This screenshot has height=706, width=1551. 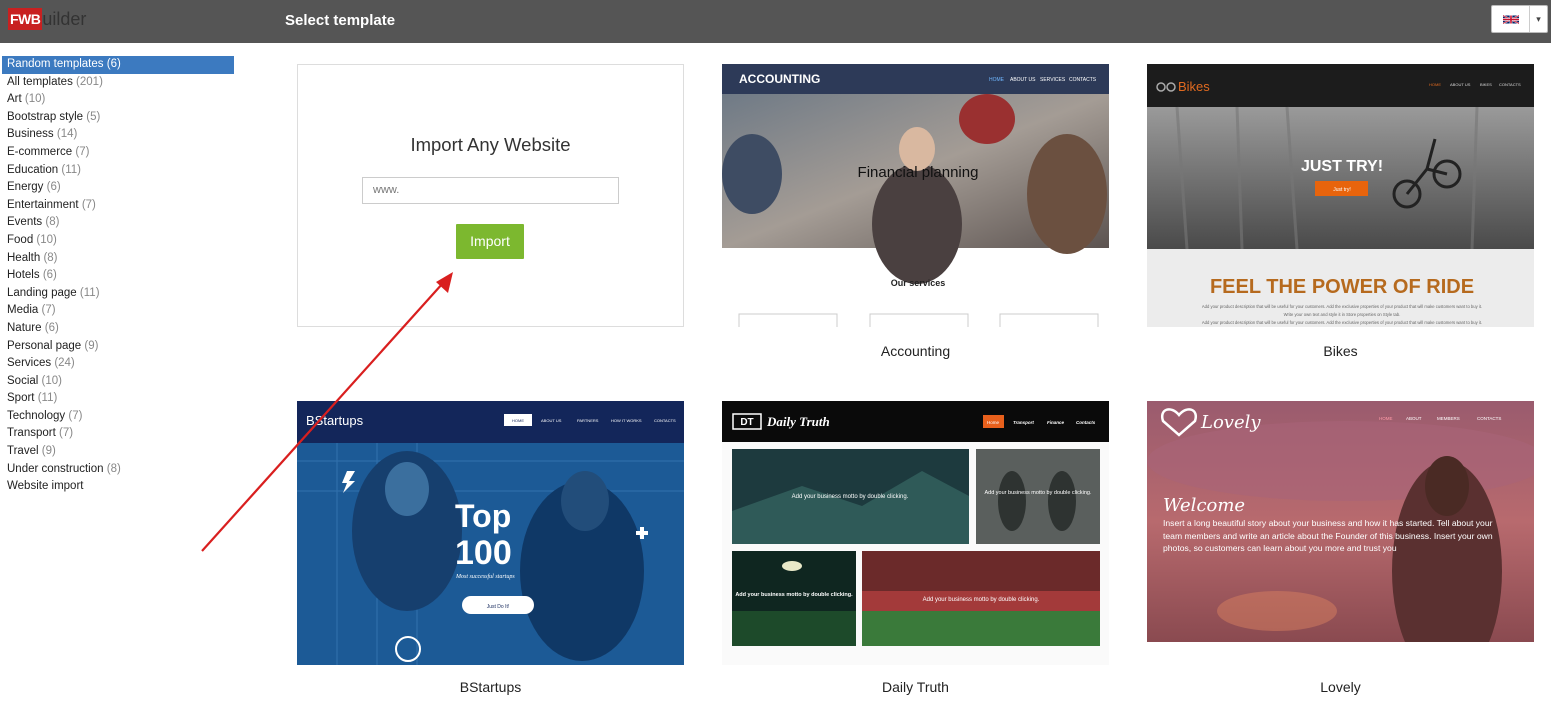 What do you see at coordinates (1414, 418) in the screenshot?
I see `svg-text: ABOUT` at bounding box center [1414, 418].